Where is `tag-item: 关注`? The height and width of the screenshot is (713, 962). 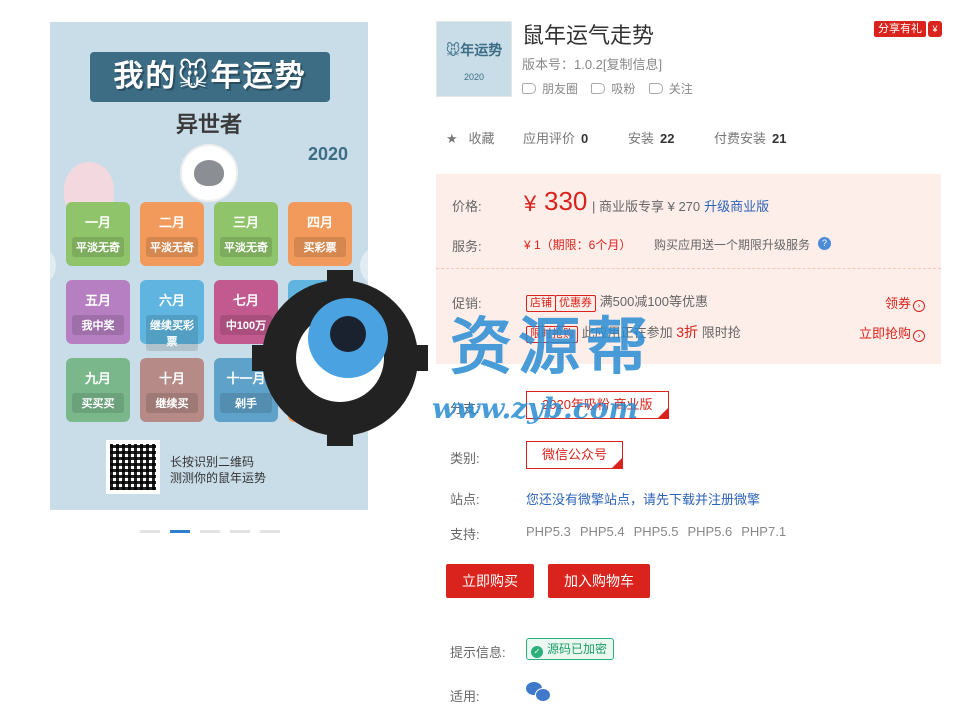
tag-item: 关注 is located at coordinates (670, 88).